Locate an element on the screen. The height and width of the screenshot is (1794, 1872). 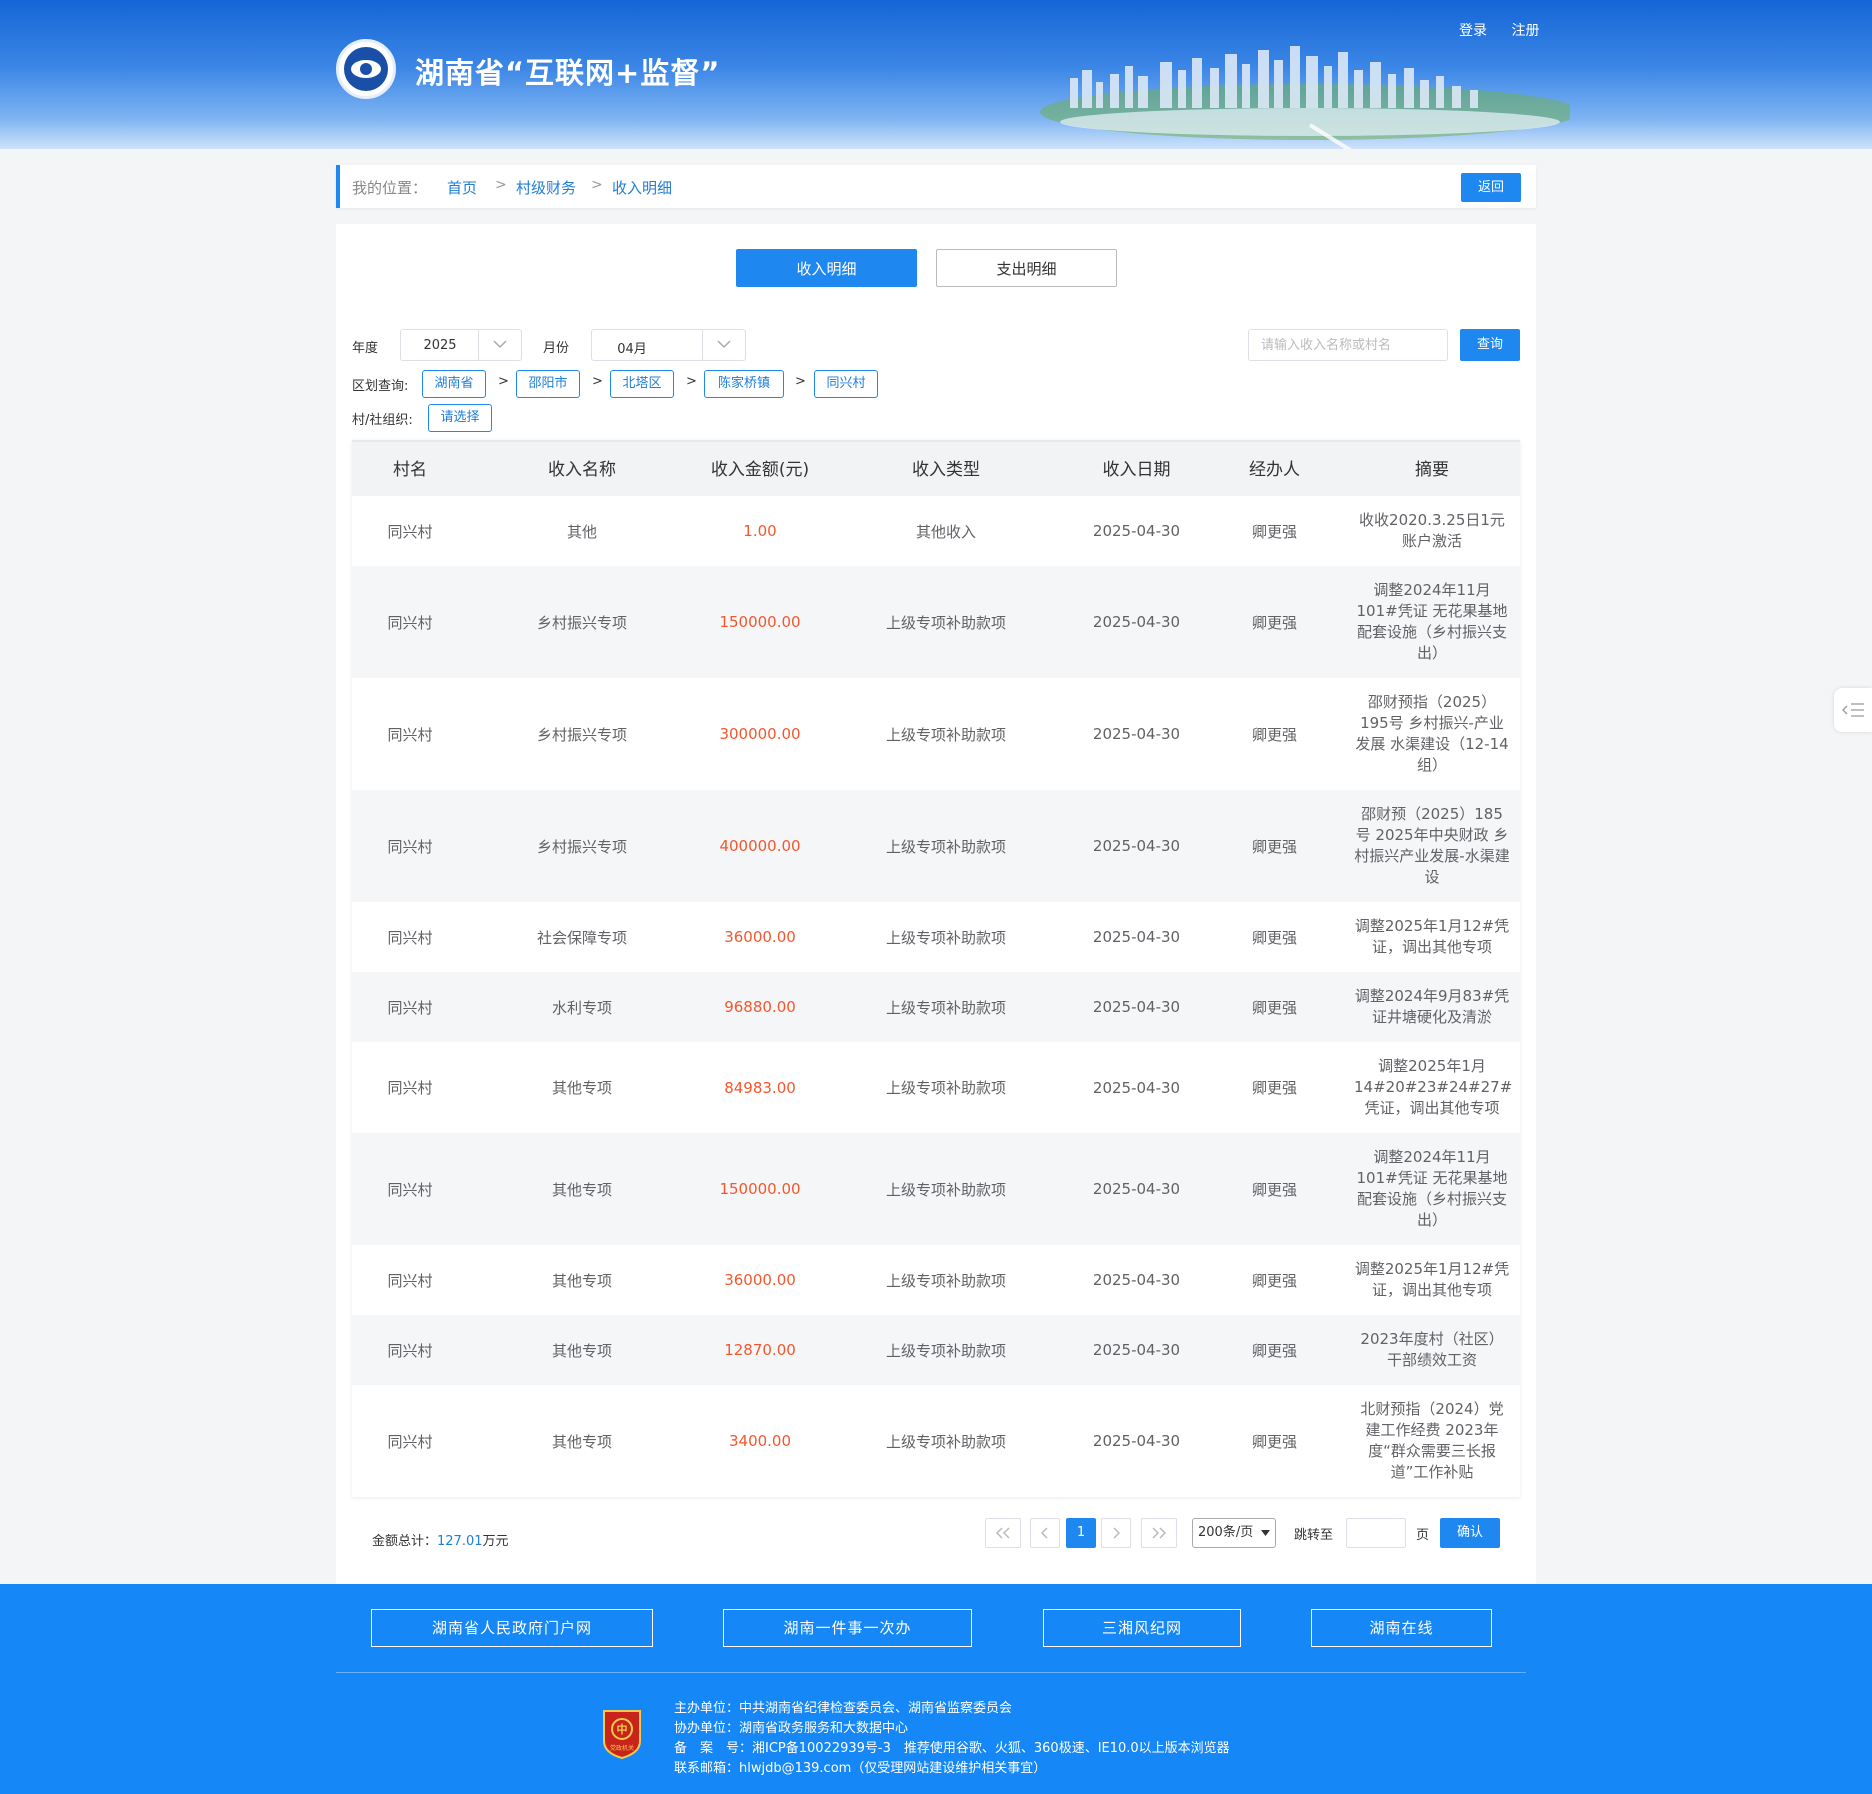
page-size-select: 200条/页 is located at coordinates (1234, 1533).